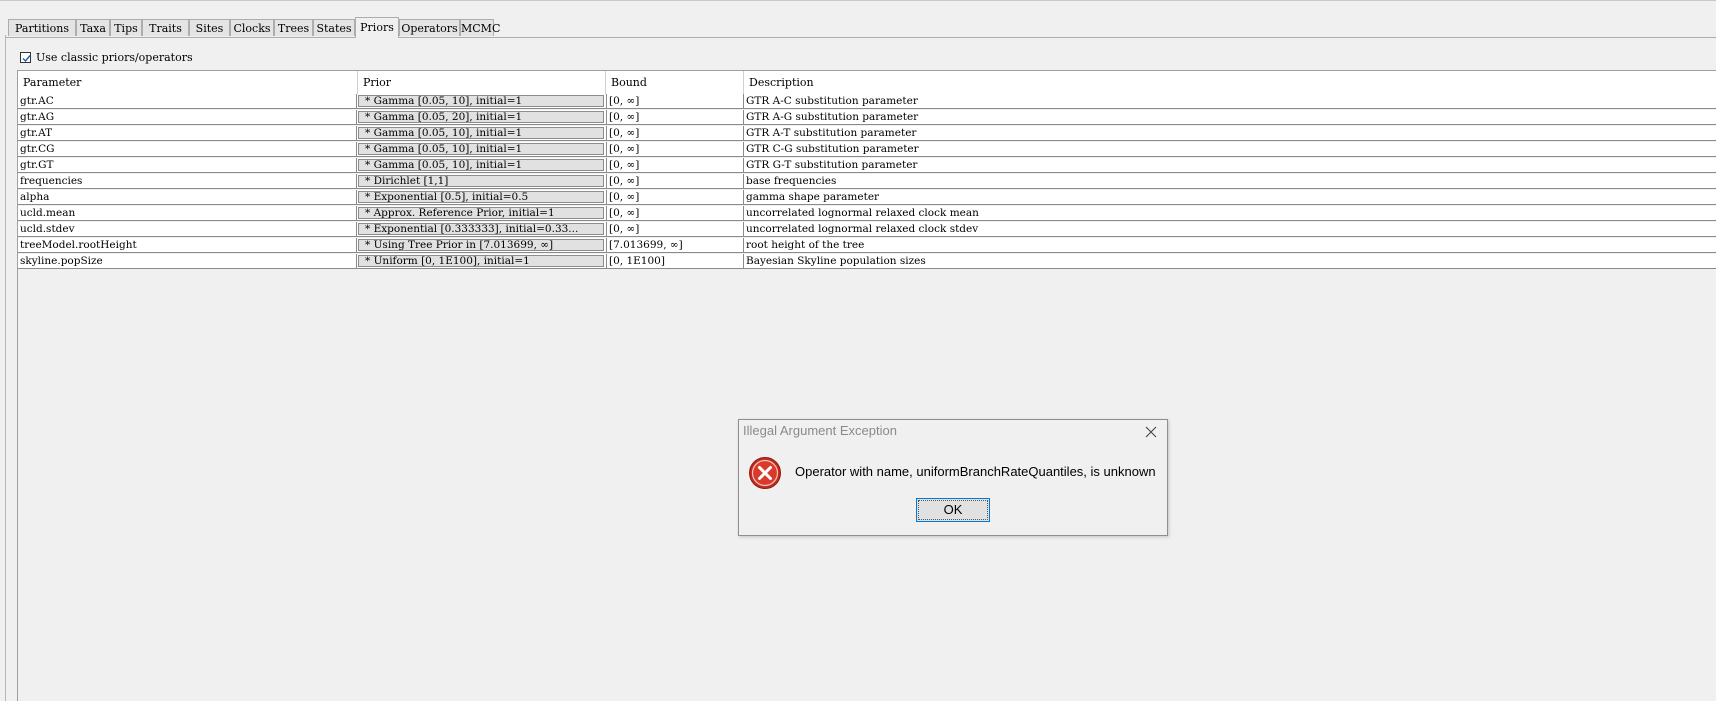 The width and height of the screenshot is (1716, 701). I want to click on tab-trees: Trees, so click(293, 27).